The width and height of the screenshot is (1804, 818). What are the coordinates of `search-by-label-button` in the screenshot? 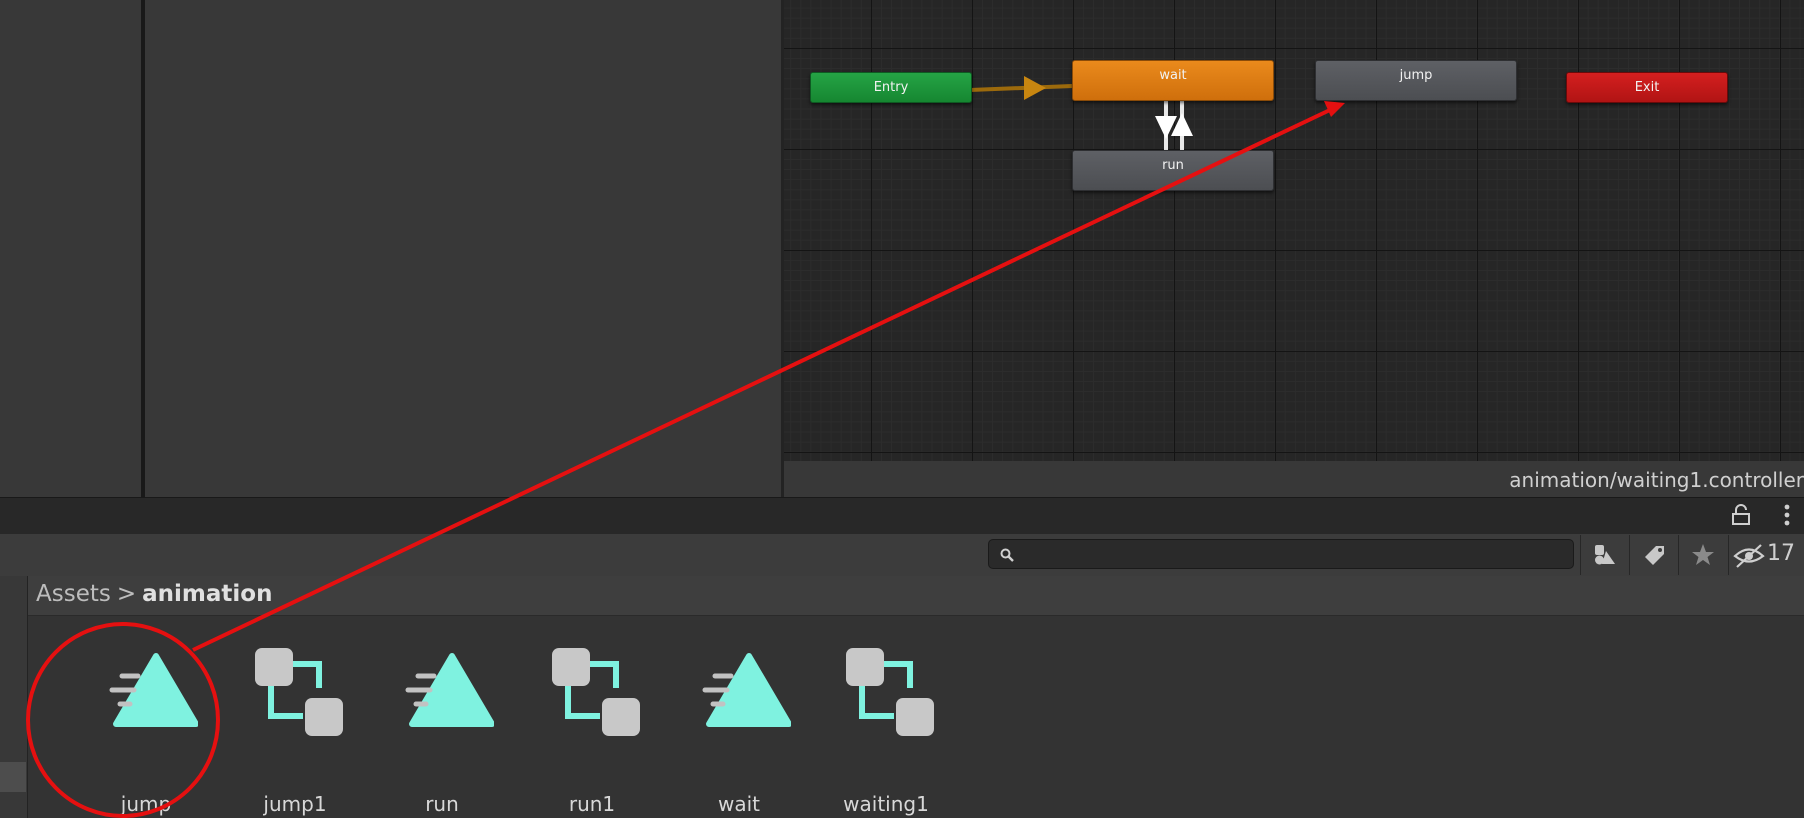 It's located at (1653, 555).